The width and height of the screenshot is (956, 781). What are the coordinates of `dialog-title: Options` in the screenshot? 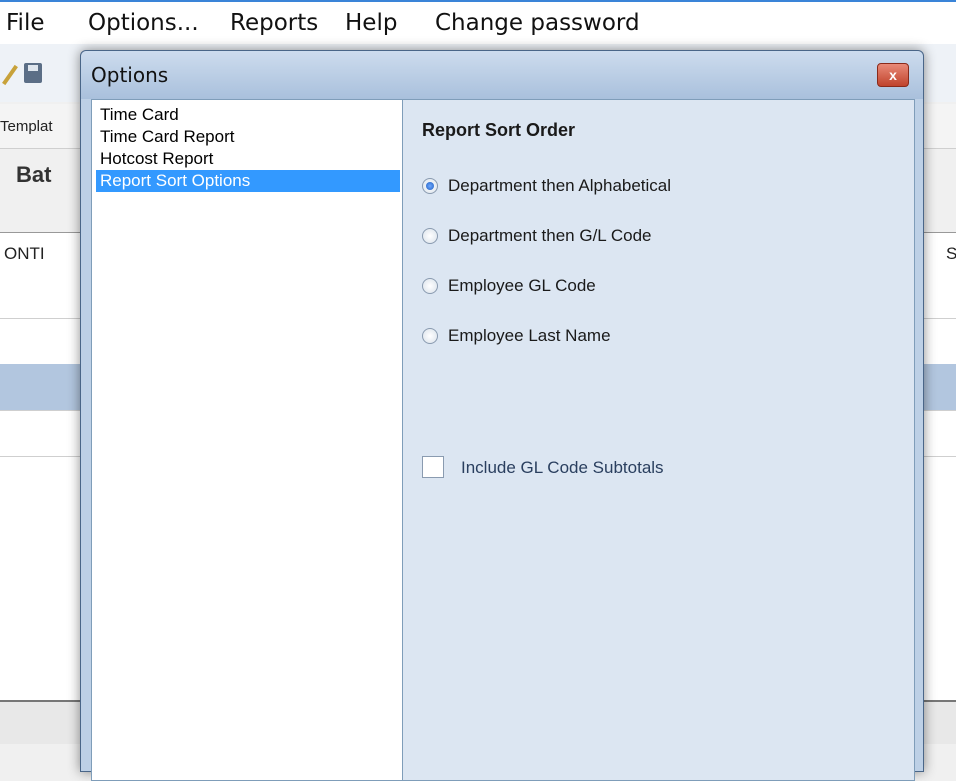 It's located at (130, 75).